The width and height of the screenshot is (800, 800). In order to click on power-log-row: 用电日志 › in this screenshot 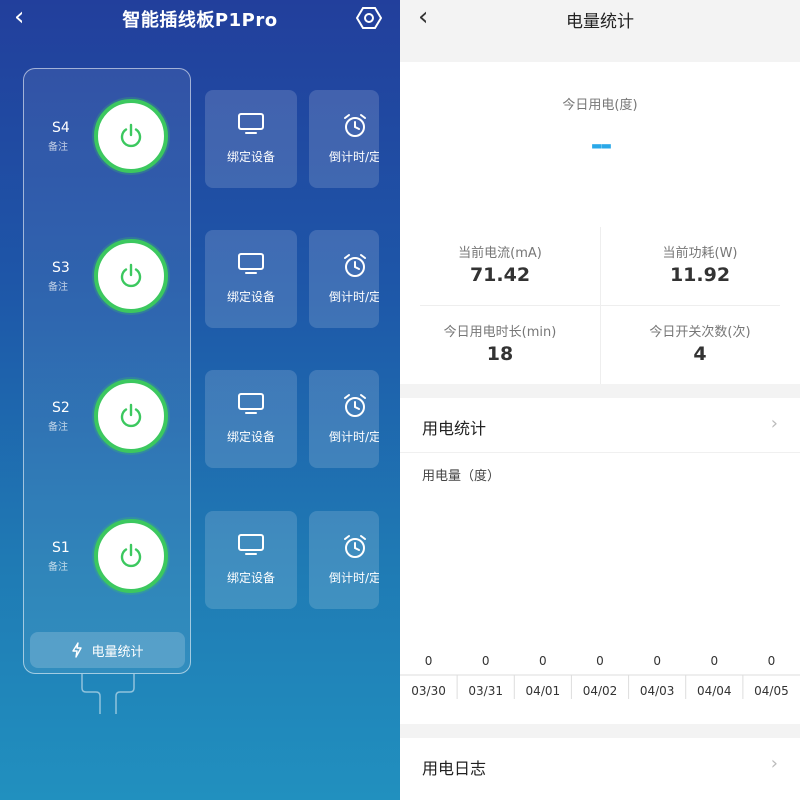, I will do `click(600, 769)`.